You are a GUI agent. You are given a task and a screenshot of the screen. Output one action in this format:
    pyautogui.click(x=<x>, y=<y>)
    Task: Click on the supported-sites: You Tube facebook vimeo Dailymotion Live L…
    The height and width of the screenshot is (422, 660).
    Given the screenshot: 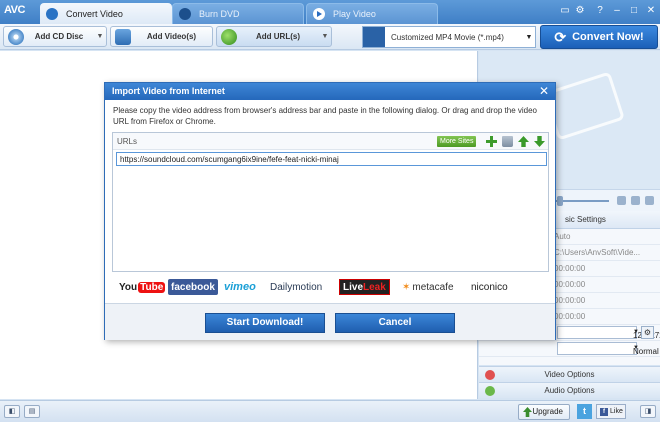 What is the action you would take?
    pyautogui.click(x=331, y=289)
    